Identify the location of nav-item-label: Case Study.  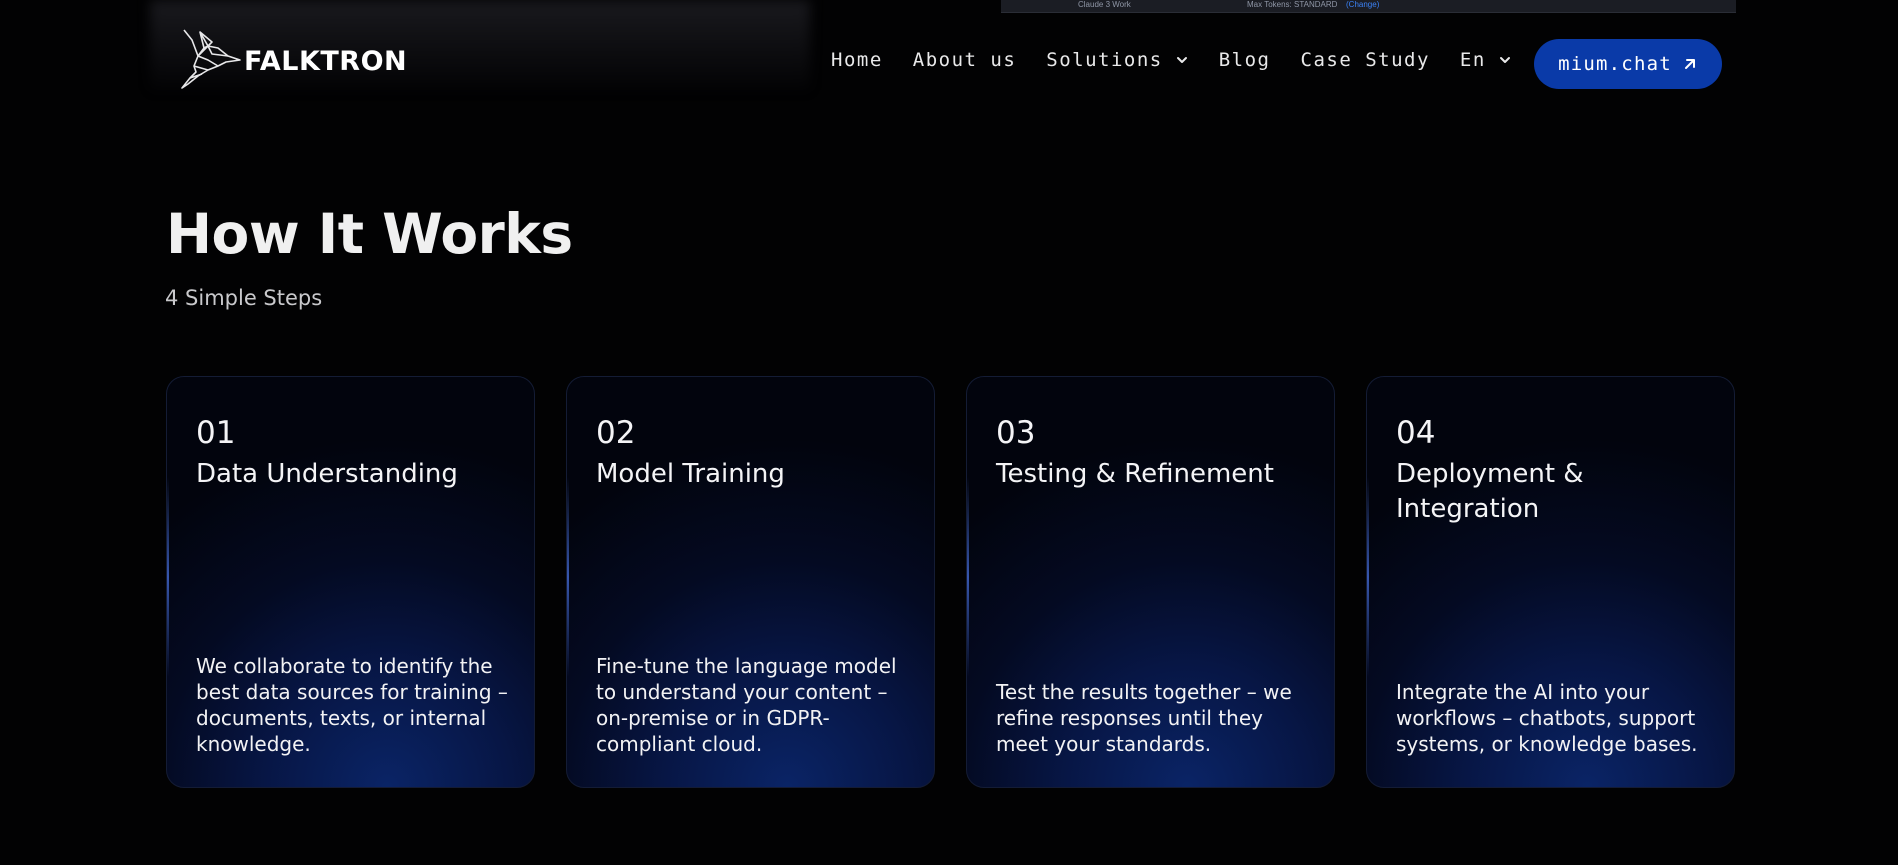
(1365, 60).